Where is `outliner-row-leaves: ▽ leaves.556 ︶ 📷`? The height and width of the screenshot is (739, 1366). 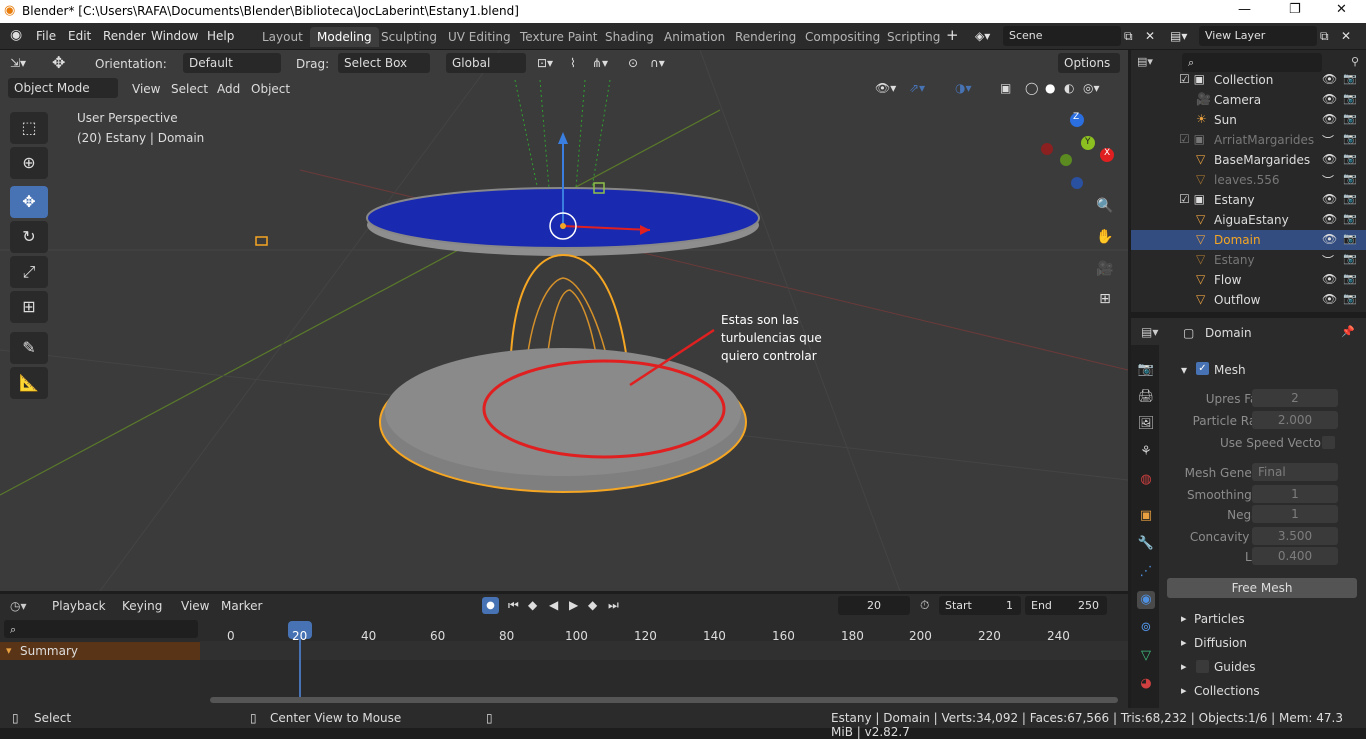
outliner-row-leaves: ▽ leaves.556 ︶ 📷 is located at coordinates (1248, 180).